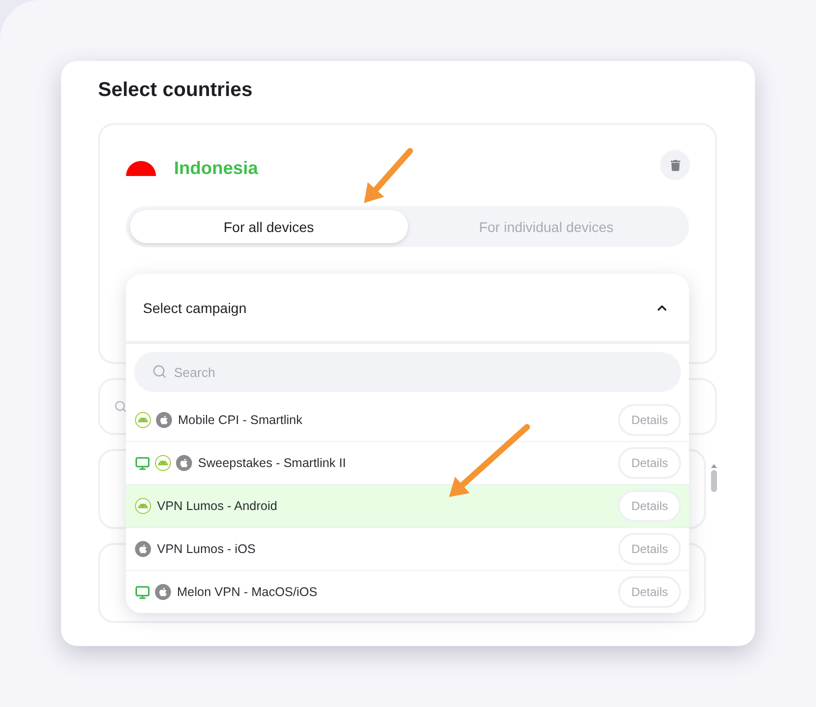  What do you see at coordinates (272, 463) in the screenshot?
I see `campaign-name: Sweepstakes - Smartlink II` at bounding box center [272, 463].